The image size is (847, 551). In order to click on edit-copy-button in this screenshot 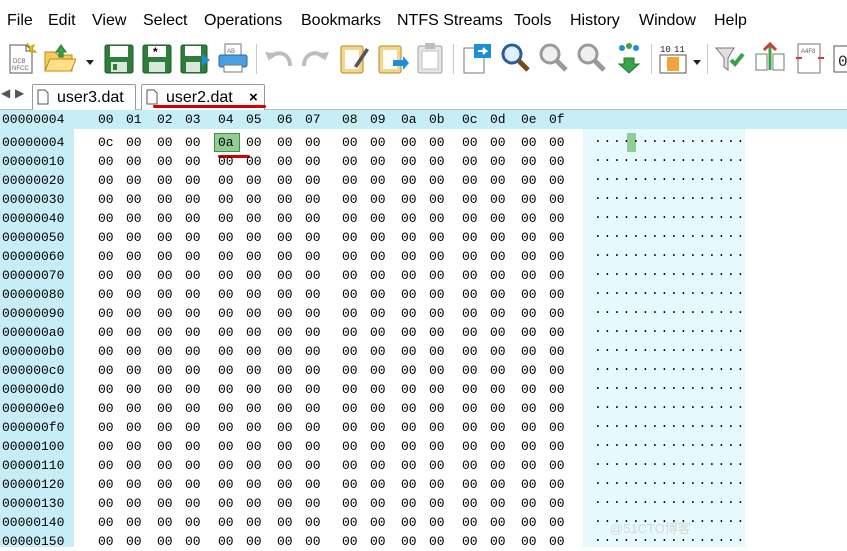, I will do `click(354, 58)`.